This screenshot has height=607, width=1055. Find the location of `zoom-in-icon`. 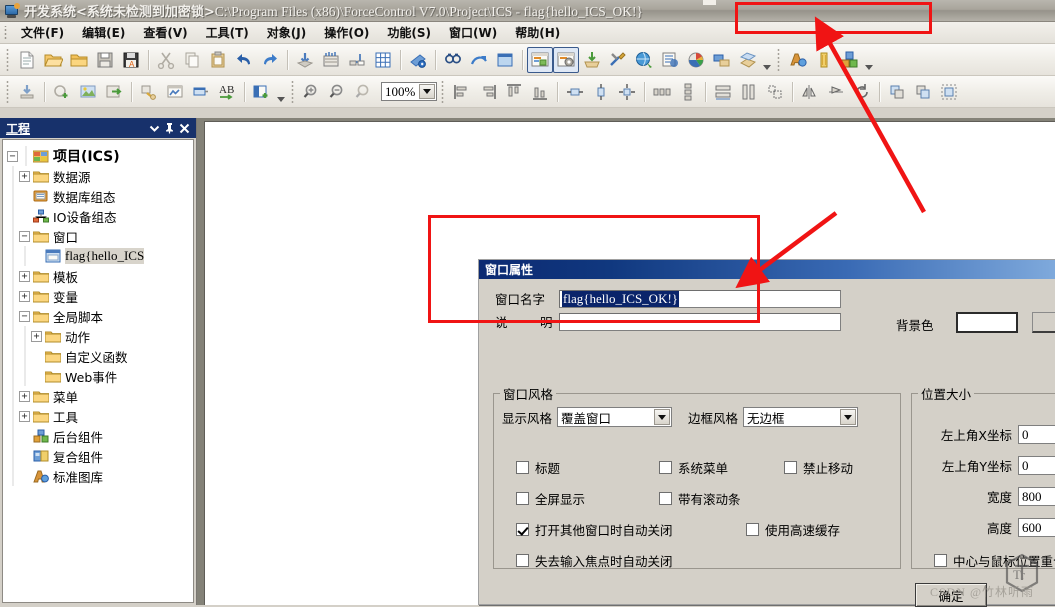

zoom-in-icon is located at coordinates (312, 92).